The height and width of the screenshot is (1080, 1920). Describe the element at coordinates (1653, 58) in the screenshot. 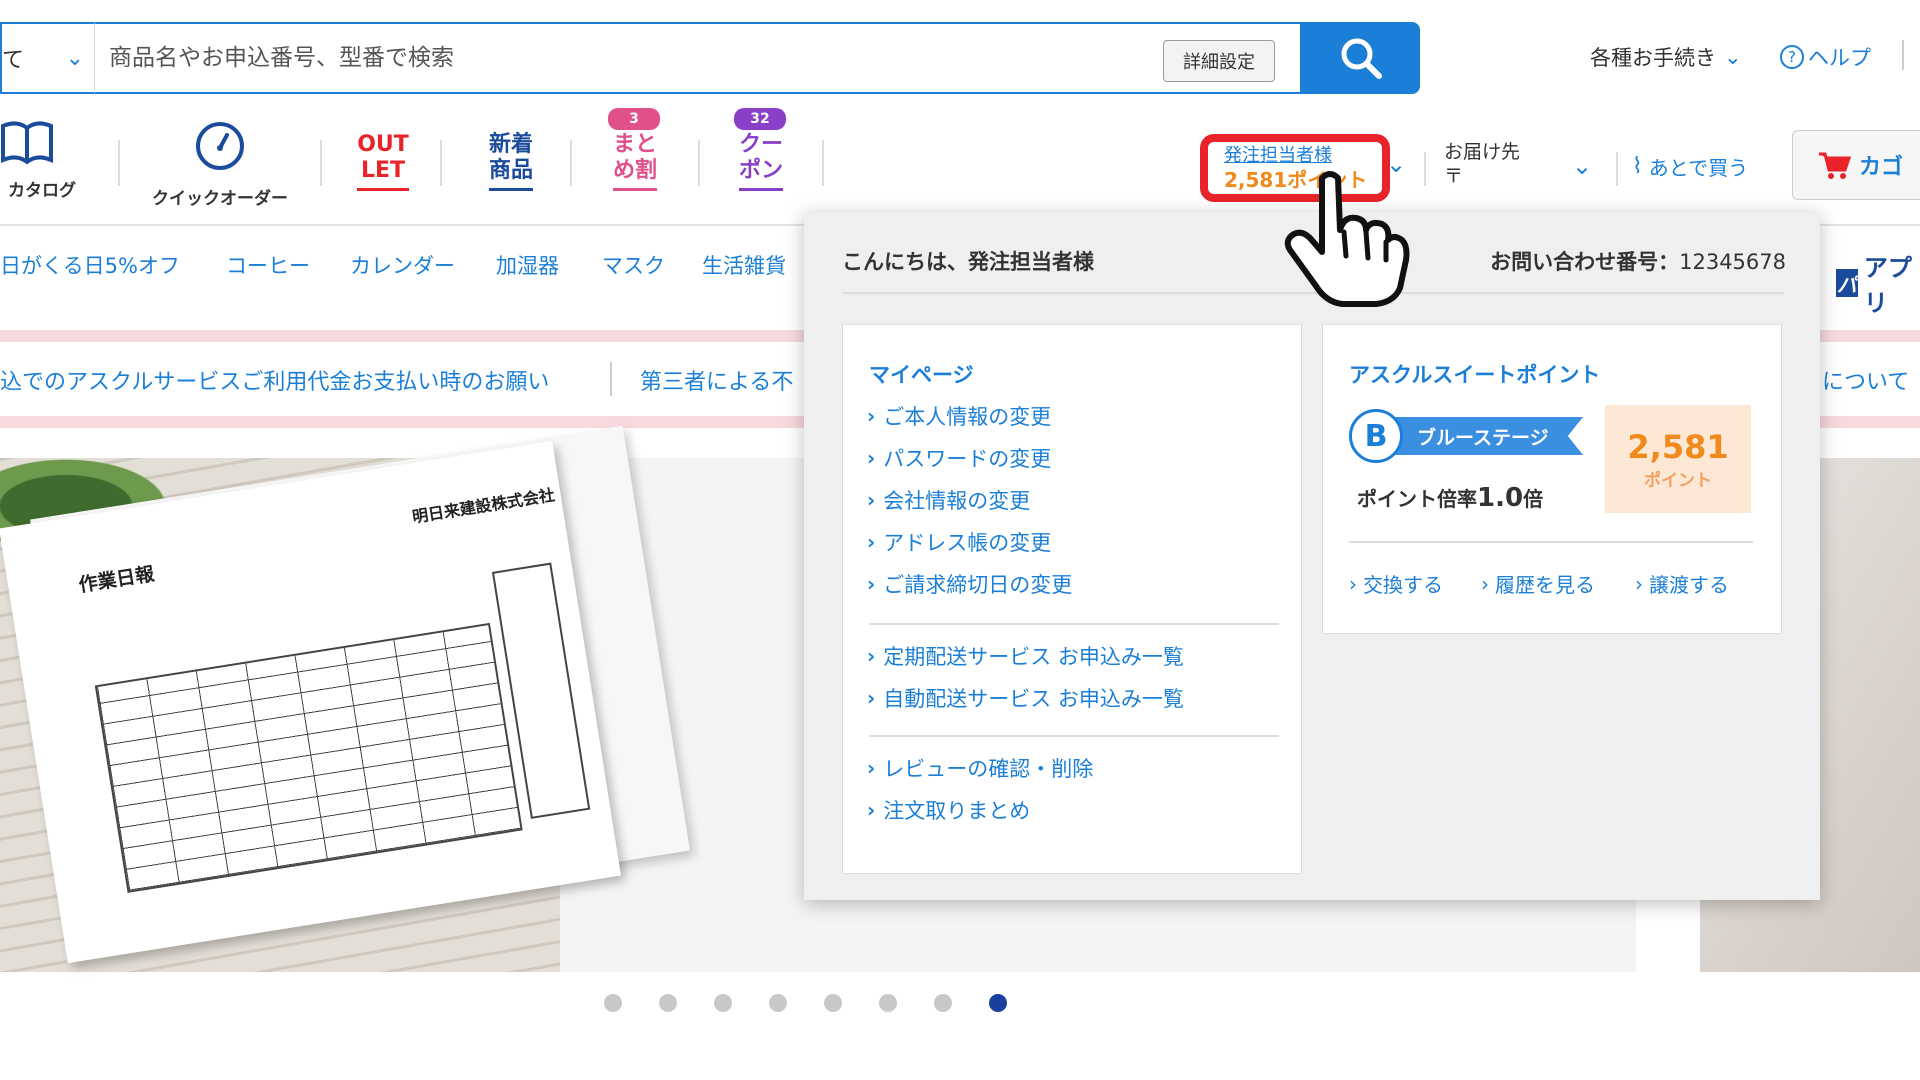

I see `procedures-label: 各種お手続き` at that location.